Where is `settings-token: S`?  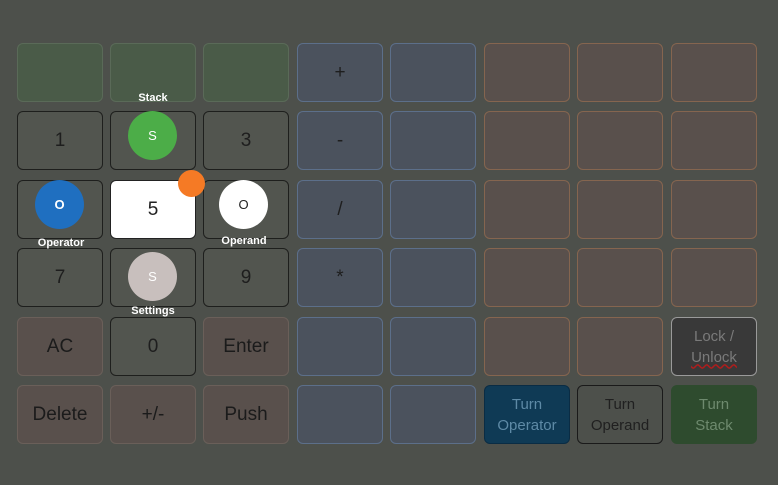
settings-token: S is located at coordinates (152, 276).